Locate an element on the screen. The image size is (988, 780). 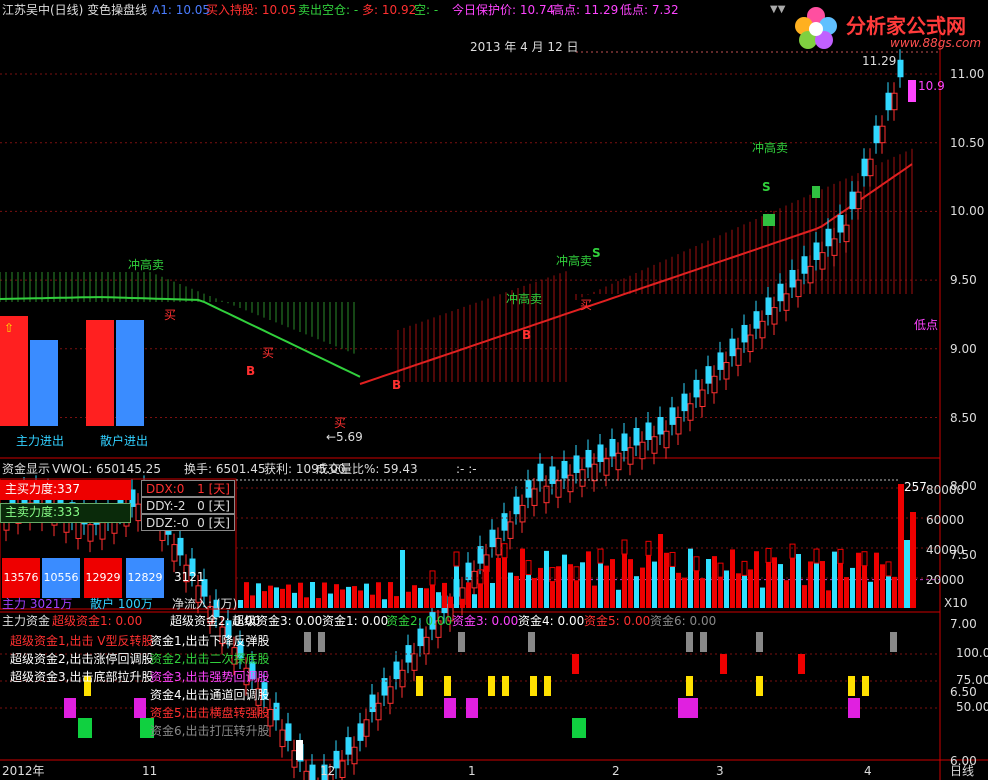
price-tick: 11.00 is located at coordinates (967, 74).